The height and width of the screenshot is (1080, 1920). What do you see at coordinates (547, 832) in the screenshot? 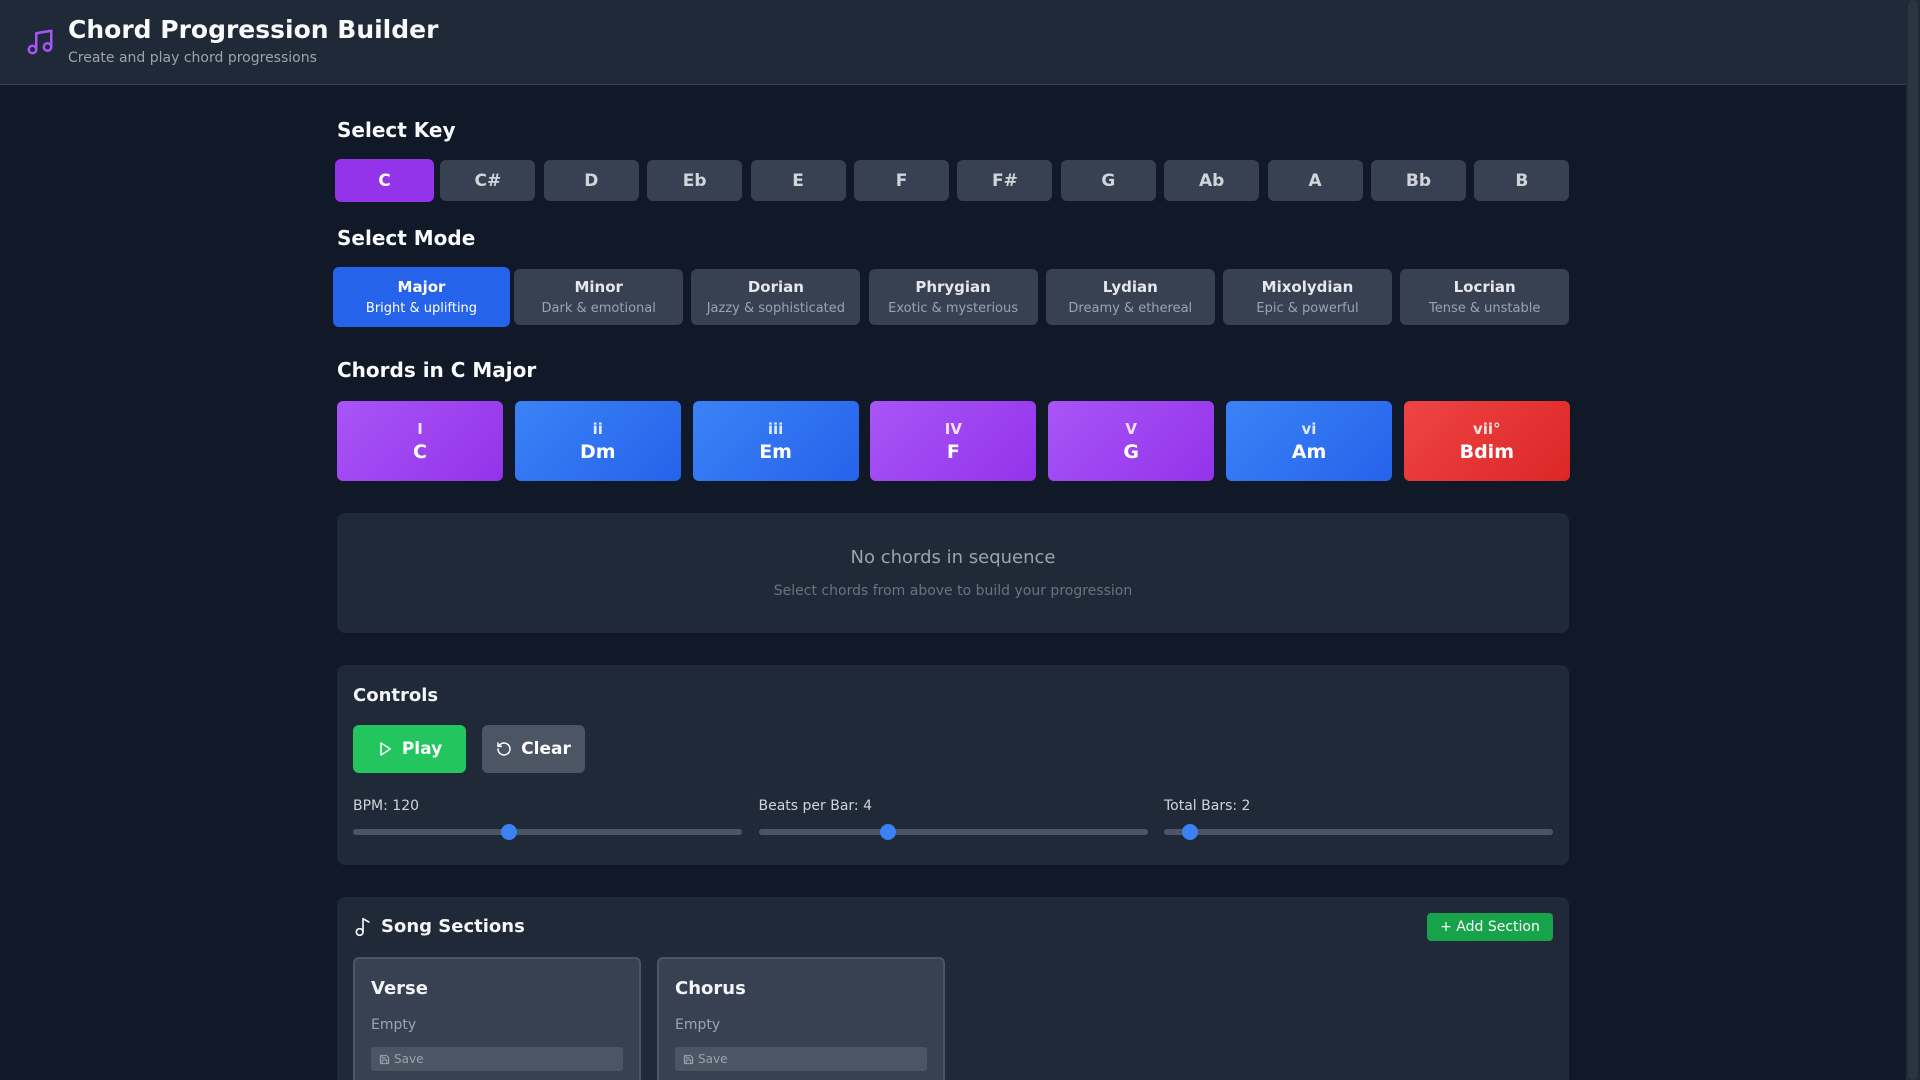
I see `bpm-slider` at bounding box center [547, 832].